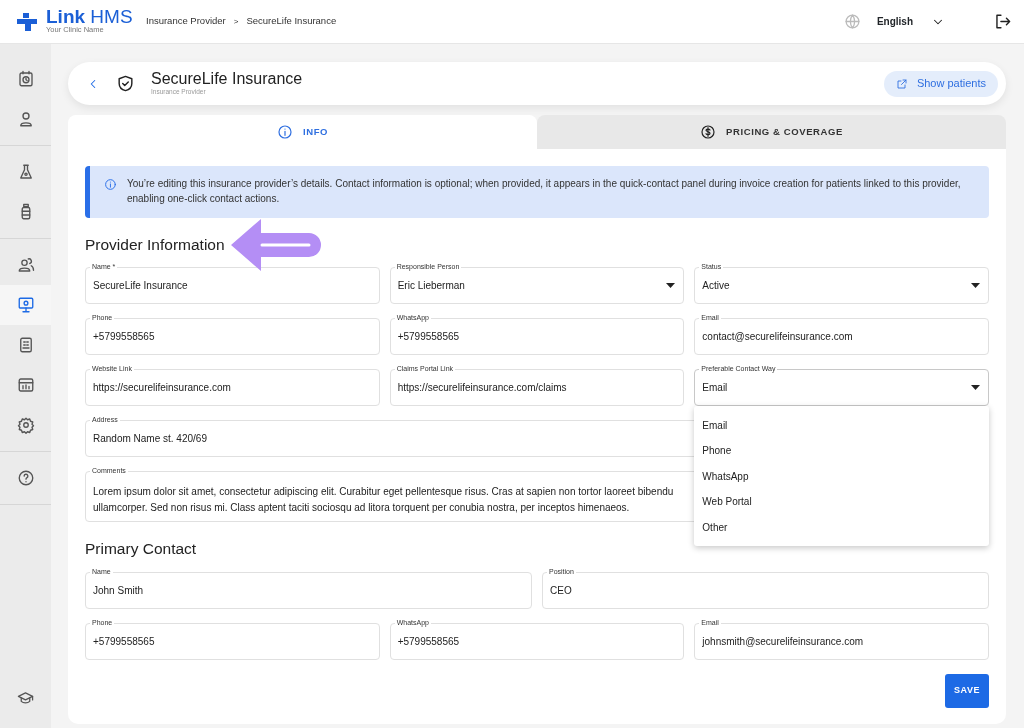  What do you see at coordinates (967, 690) in the screenshot?
I see `save-button: SAVE` at bounding box center [967, 690].